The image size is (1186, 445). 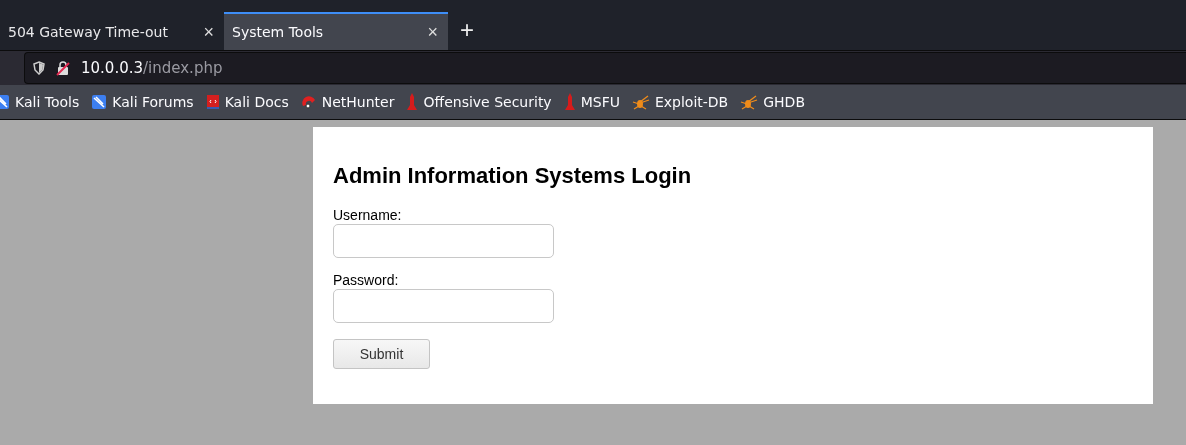 What do you see at coordinates (142, 102) in the screenshot?
I see `bookmark-link: Kali Forums` at bounding box center [142, 102].